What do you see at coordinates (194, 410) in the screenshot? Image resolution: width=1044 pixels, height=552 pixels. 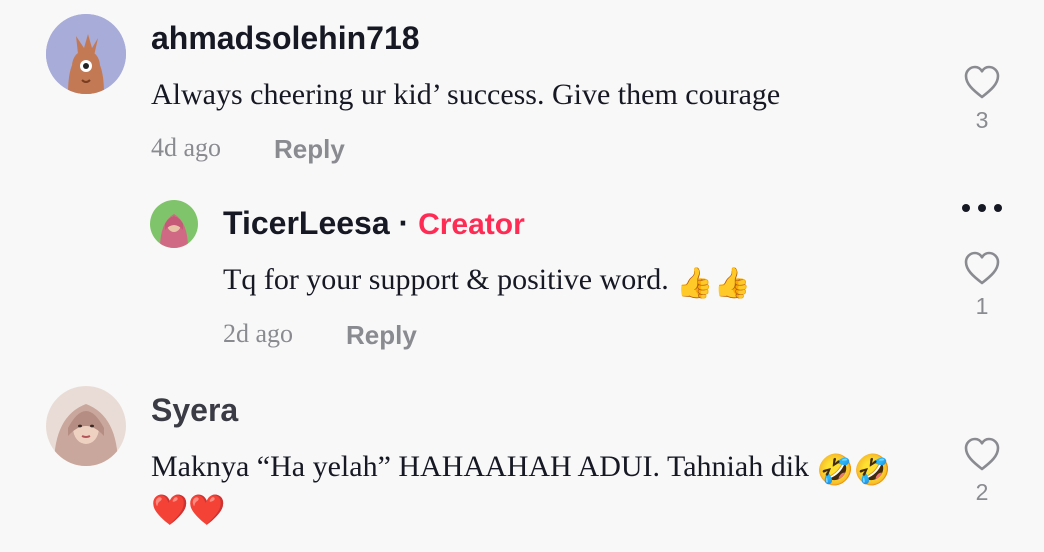 I see `username: Syera` at bounding box center [194, 410].